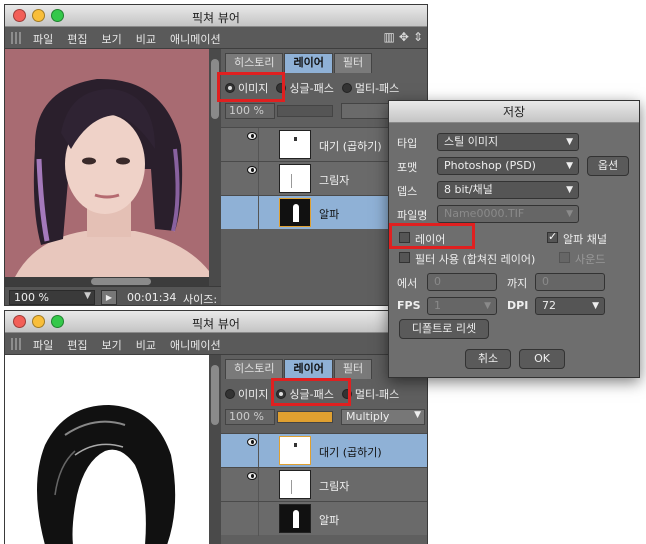 The image size is (646, 544). Describe the element at coordinates (437, 281) in the screenshot. I see `from-value: 0` at that location.